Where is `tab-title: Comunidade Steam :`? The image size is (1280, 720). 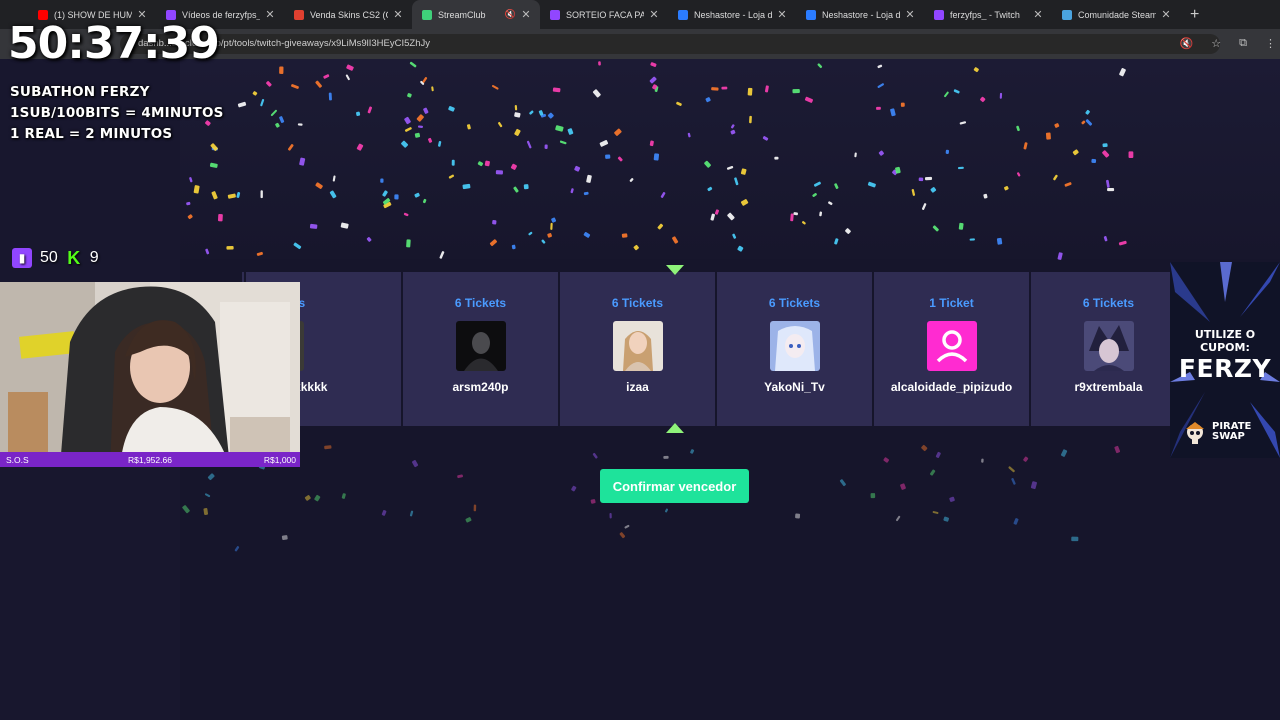
tab-title: Comunidade Steam : is located at coordinates (1117, 14).